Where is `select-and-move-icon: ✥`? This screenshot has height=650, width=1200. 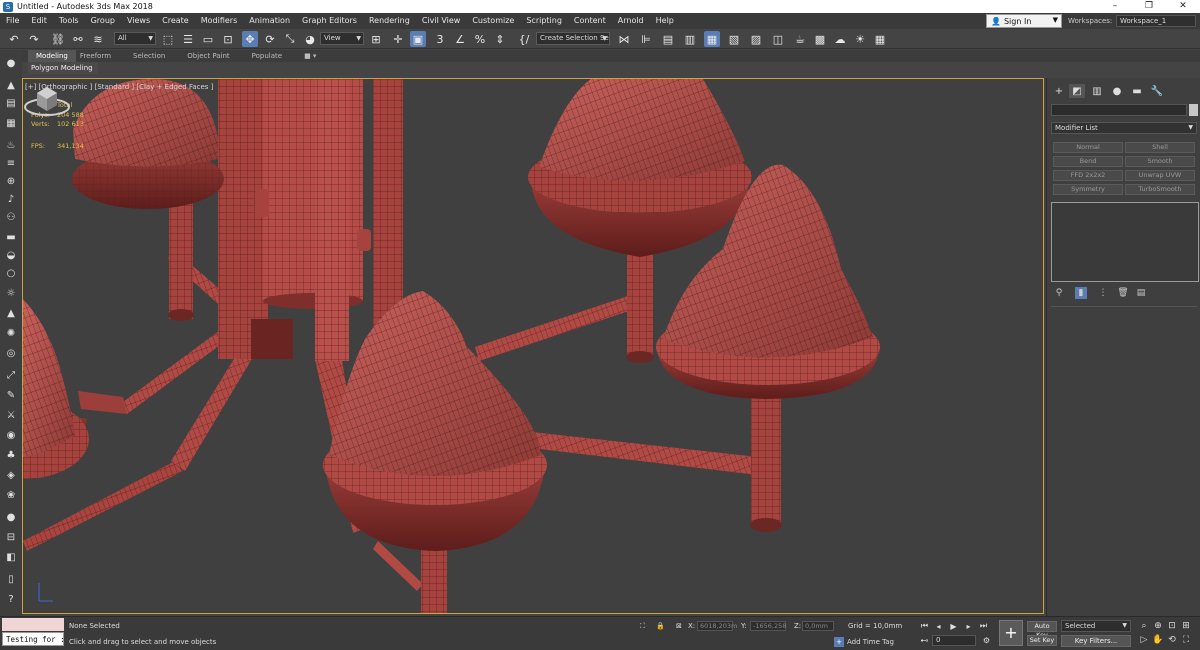
select-and-move-icon: ✥ is located at coordinates (250, 39).